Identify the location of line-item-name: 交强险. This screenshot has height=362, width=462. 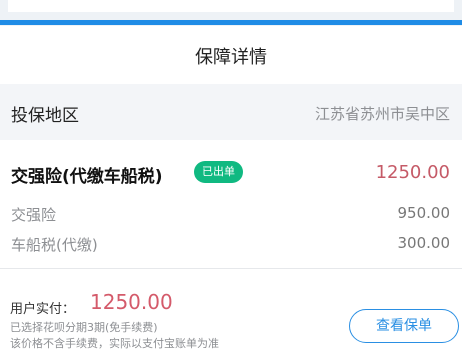
(34, 215).